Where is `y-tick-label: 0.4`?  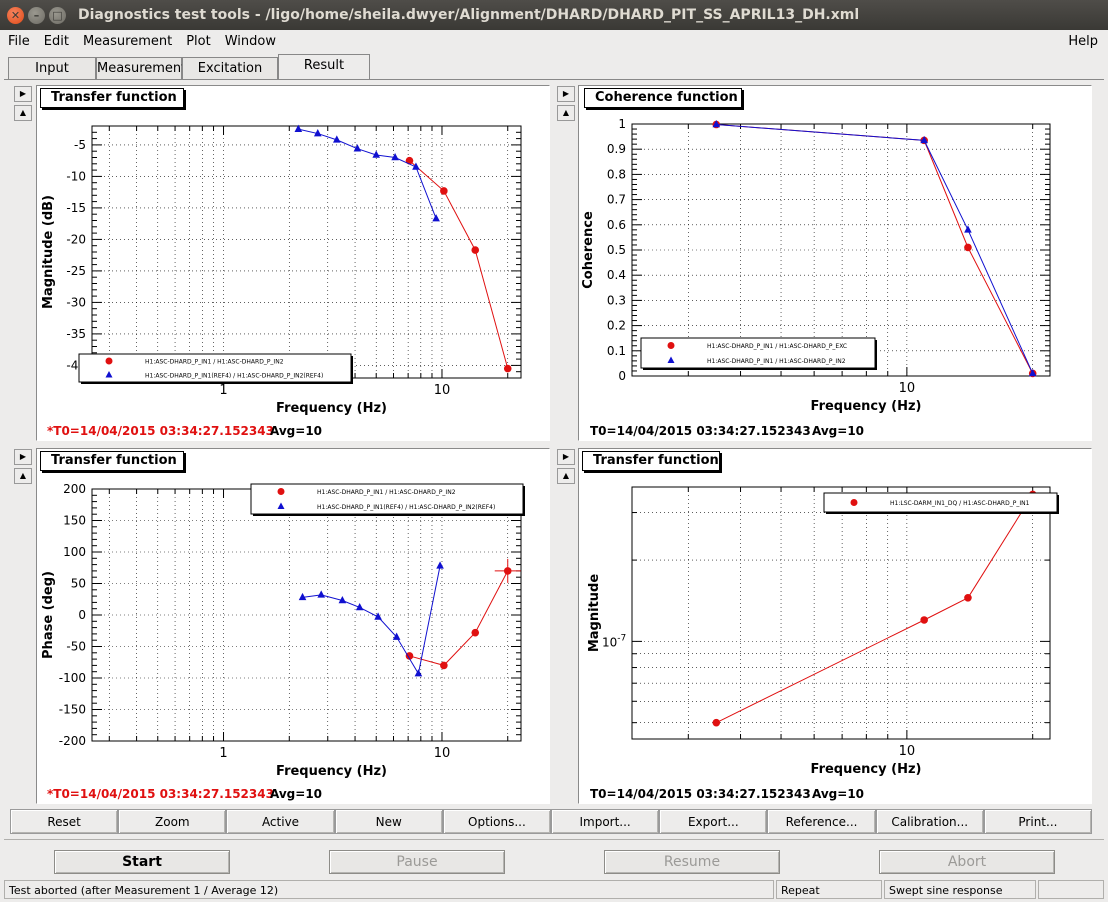
y-tick-label: 0.4 is located at coordinates (616, 275).